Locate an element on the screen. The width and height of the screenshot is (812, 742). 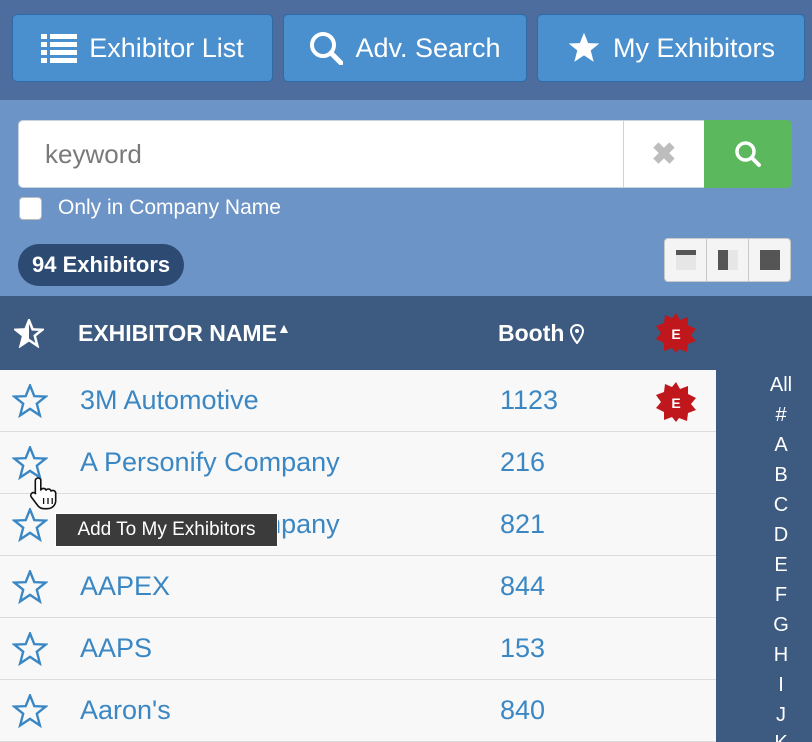
clear-search-button: ✖ is located at coordinates (664, 154).